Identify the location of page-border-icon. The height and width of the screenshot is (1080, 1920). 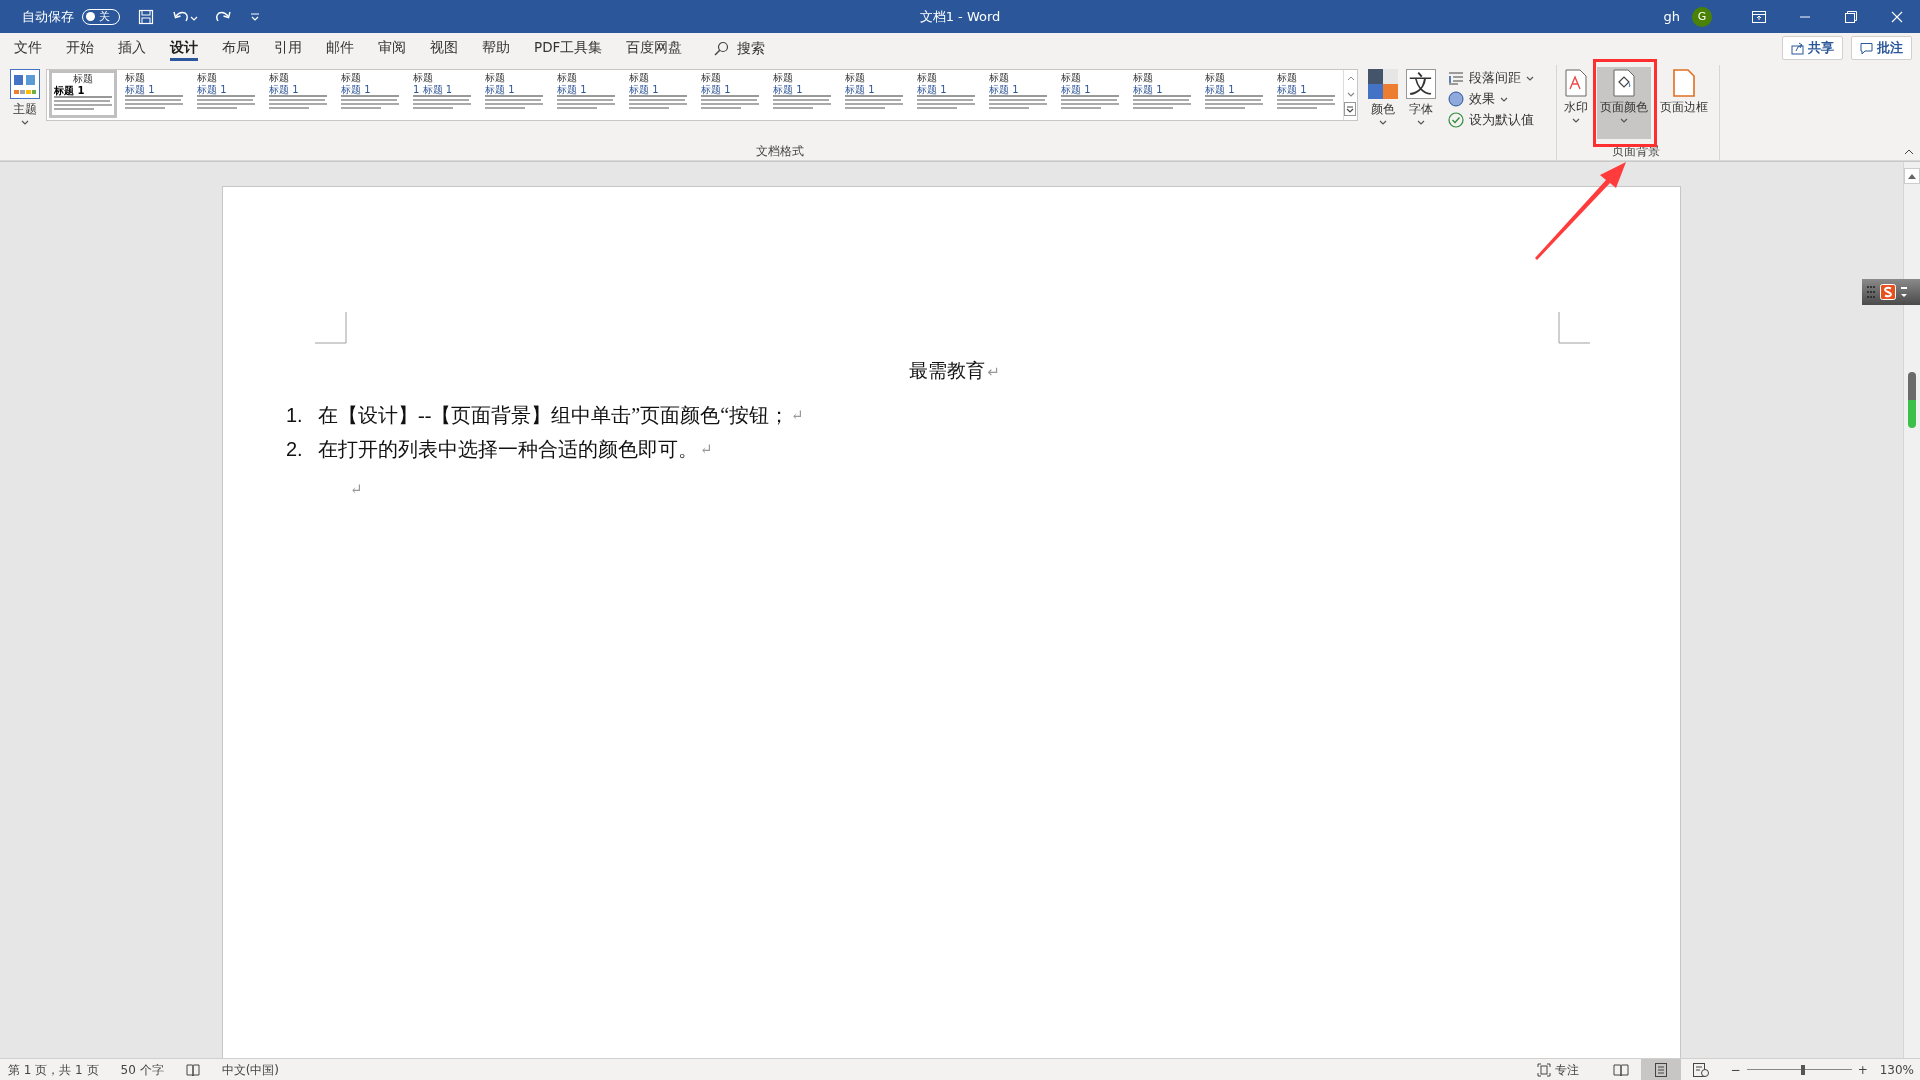
(1684, 83).